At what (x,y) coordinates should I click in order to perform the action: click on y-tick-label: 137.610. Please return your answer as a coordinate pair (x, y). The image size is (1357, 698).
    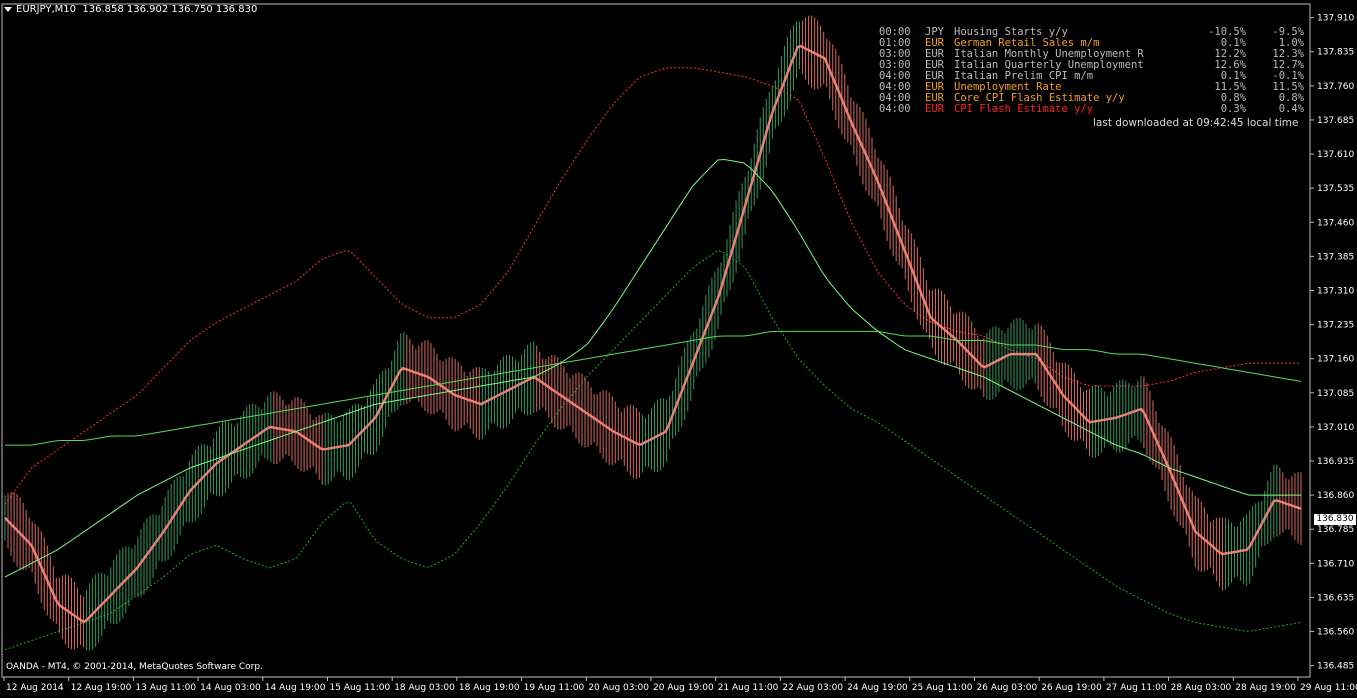
    Looking at the image, I should click on (1335, 155).